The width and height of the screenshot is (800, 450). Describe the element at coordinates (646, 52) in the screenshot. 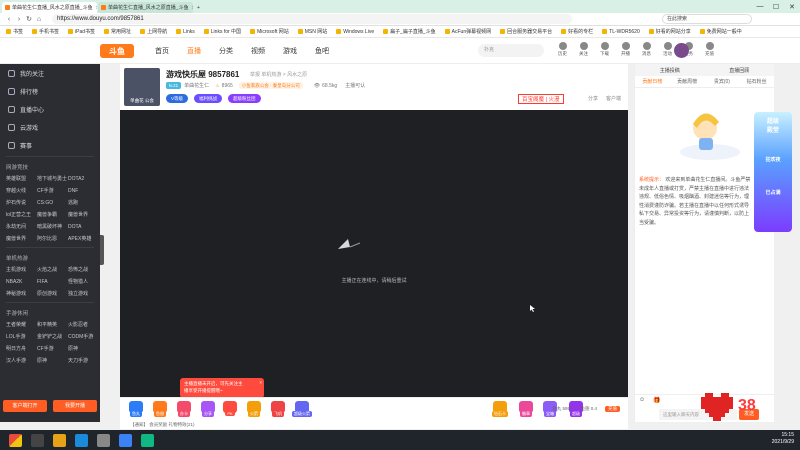

I see `header-icon-button: 消息` at that location.